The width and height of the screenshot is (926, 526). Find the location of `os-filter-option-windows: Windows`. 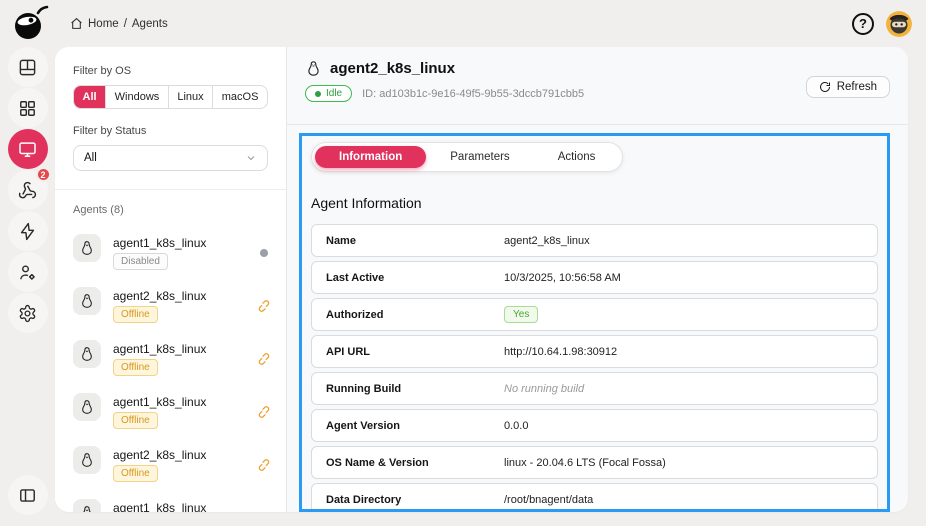

os-filter-option-windows: Windows is located at coordinates (136, 97).